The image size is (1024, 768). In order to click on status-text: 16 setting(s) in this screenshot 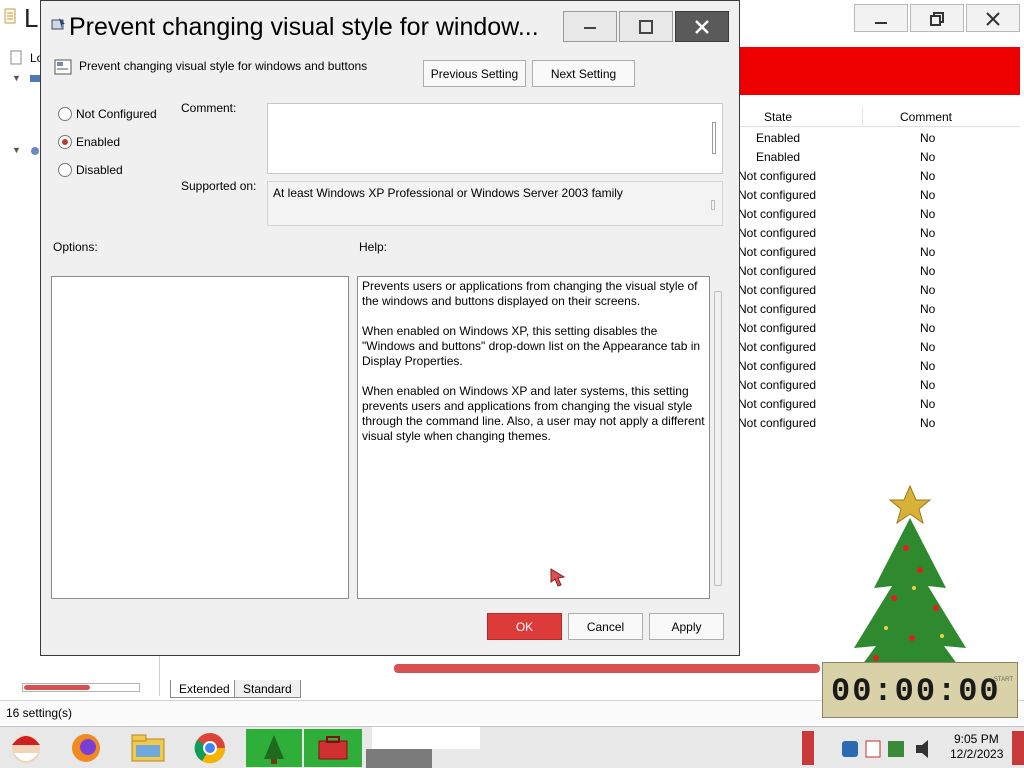, I will do `click(39, 713)`.